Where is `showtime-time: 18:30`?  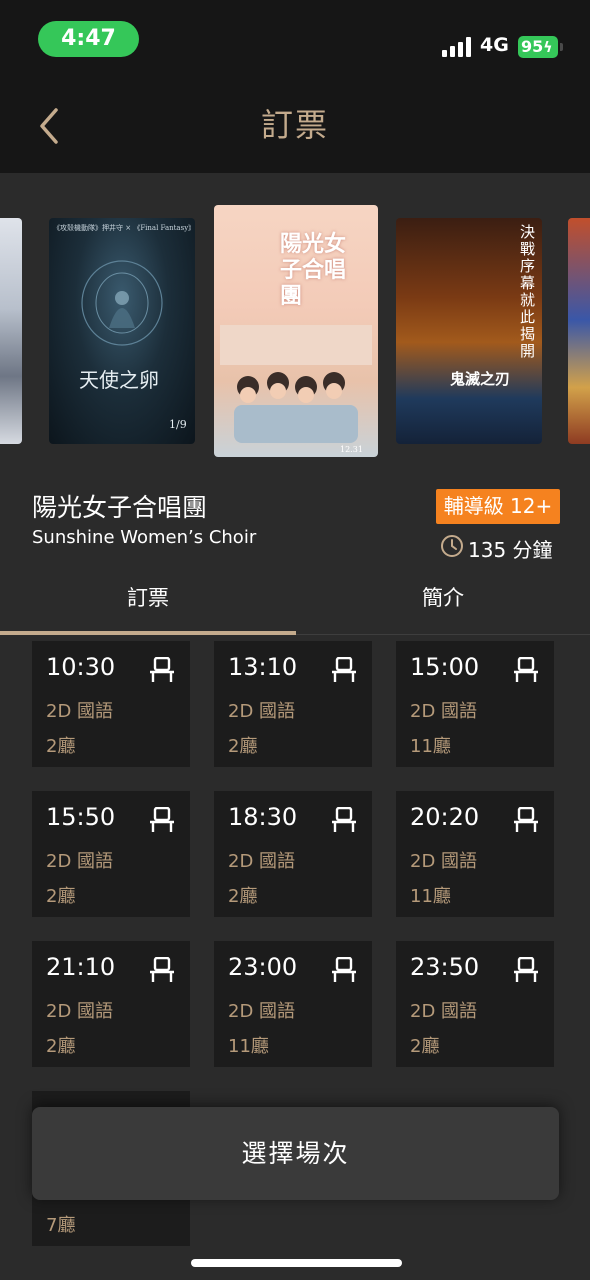
showtime-time: 18:30 is located at coordinates (263, 817).